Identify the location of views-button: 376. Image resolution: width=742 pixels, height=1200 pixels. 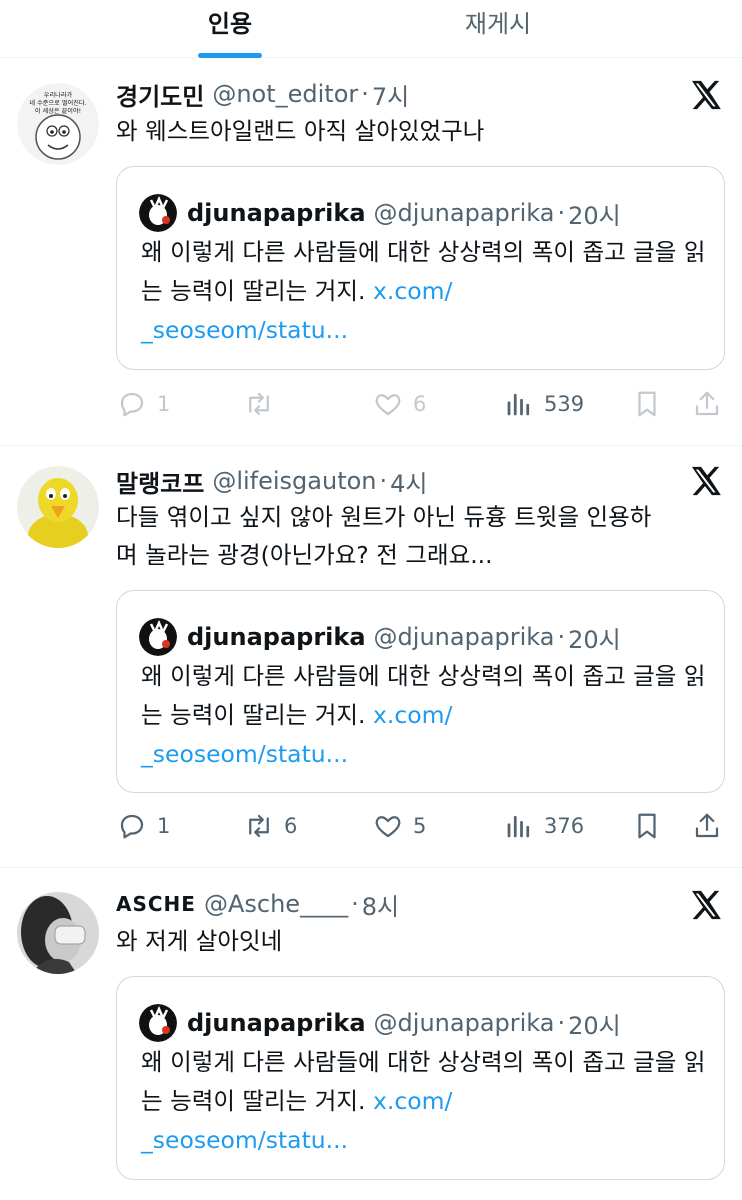
(544, 826).